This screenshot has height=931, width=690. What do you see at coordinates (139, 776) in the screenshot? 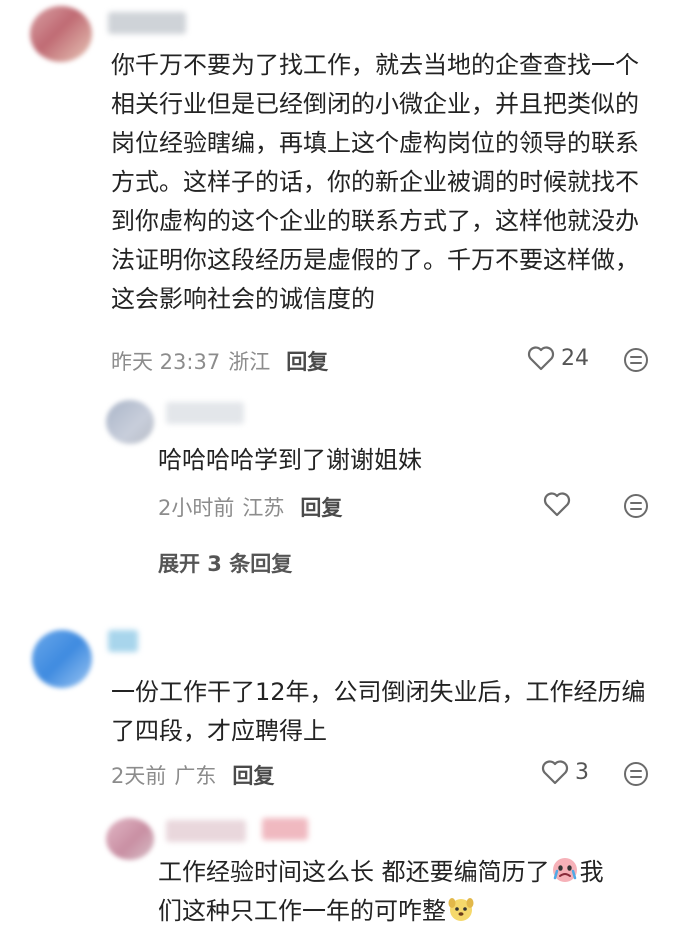
I see `comment-time: 2天前` at bounding box center [139, 776].